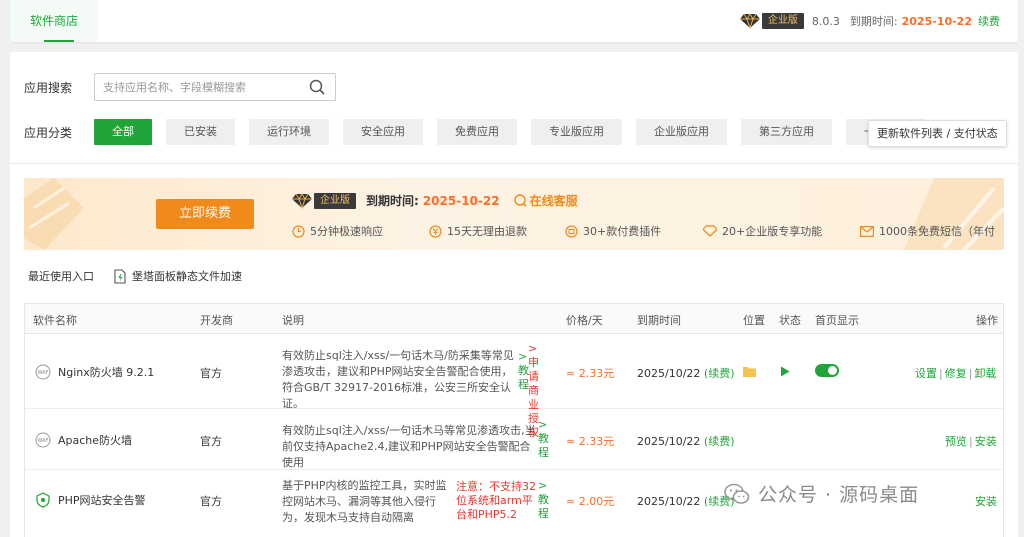 The width and height of the screenshot is (1024, 537). What do you see at coordinates (383, 132) in the screenshot?
I see `category-security: 安全应用` at bounding box center [383, 132].